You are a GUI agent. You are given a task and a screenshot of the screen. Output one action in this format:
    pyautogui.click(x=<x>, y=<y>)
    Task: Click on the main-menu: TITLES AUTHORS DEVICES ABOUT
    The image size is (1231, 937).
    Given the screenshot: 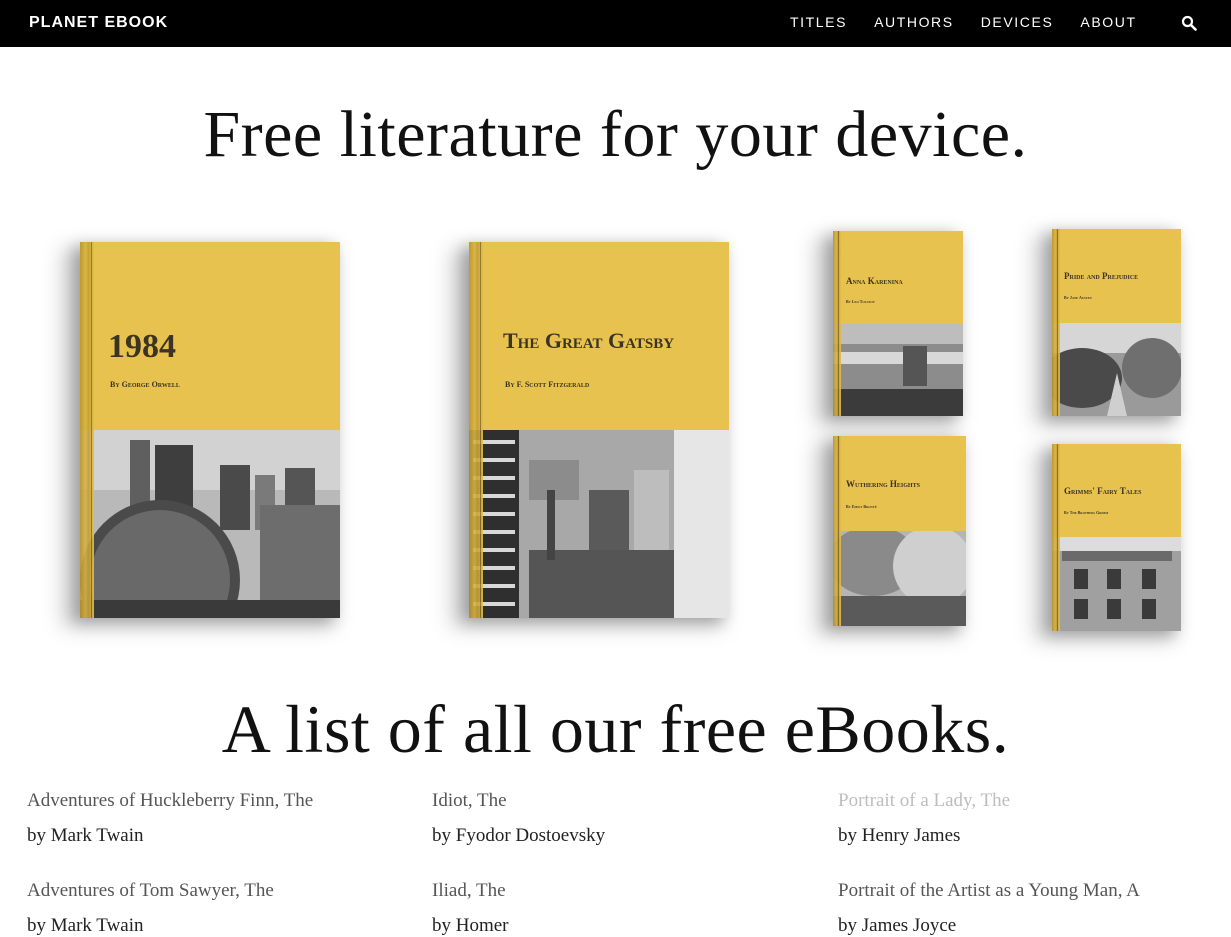 What is the action you would take?
    pyautogui.click(x=977, y=22)
    